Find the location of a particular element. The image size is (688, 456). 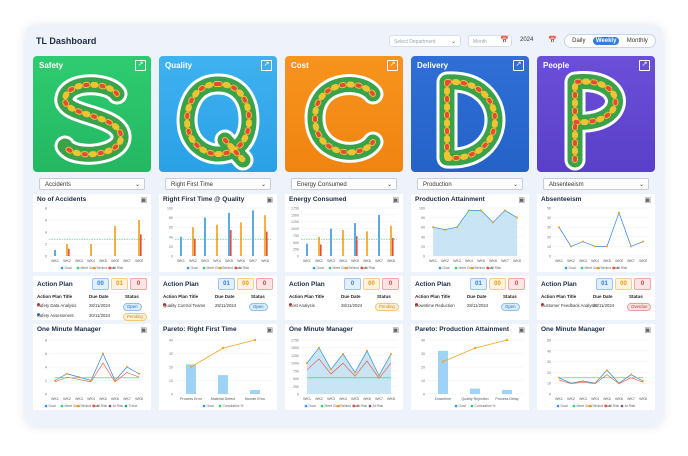

status-badge: Overdue is located at coordinates (639, 307).